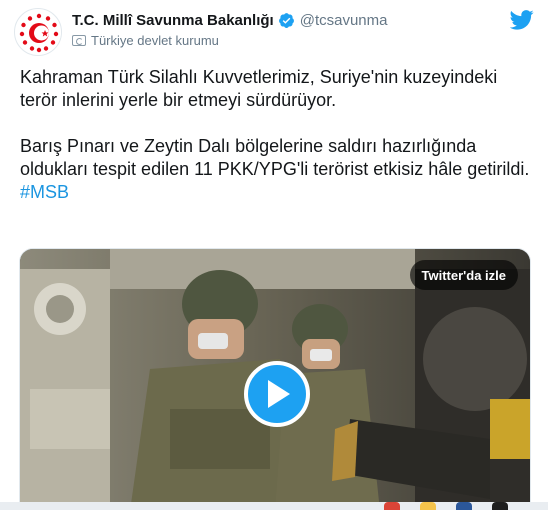 The height and width of the screenshot is (510, 548). Describe the element at coordinates (428, 506) in the screenshot. I see `folder-icon` at that location.